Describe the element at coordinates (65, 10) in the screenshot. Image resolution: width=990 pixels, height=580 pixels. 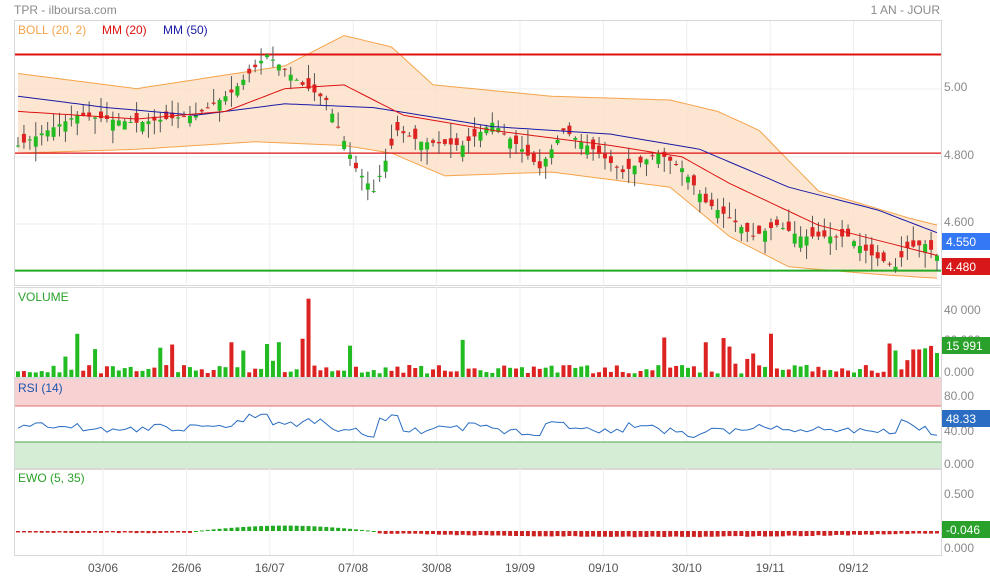
I see `chart-source-title: TPR - ilboursa.com` at that location.